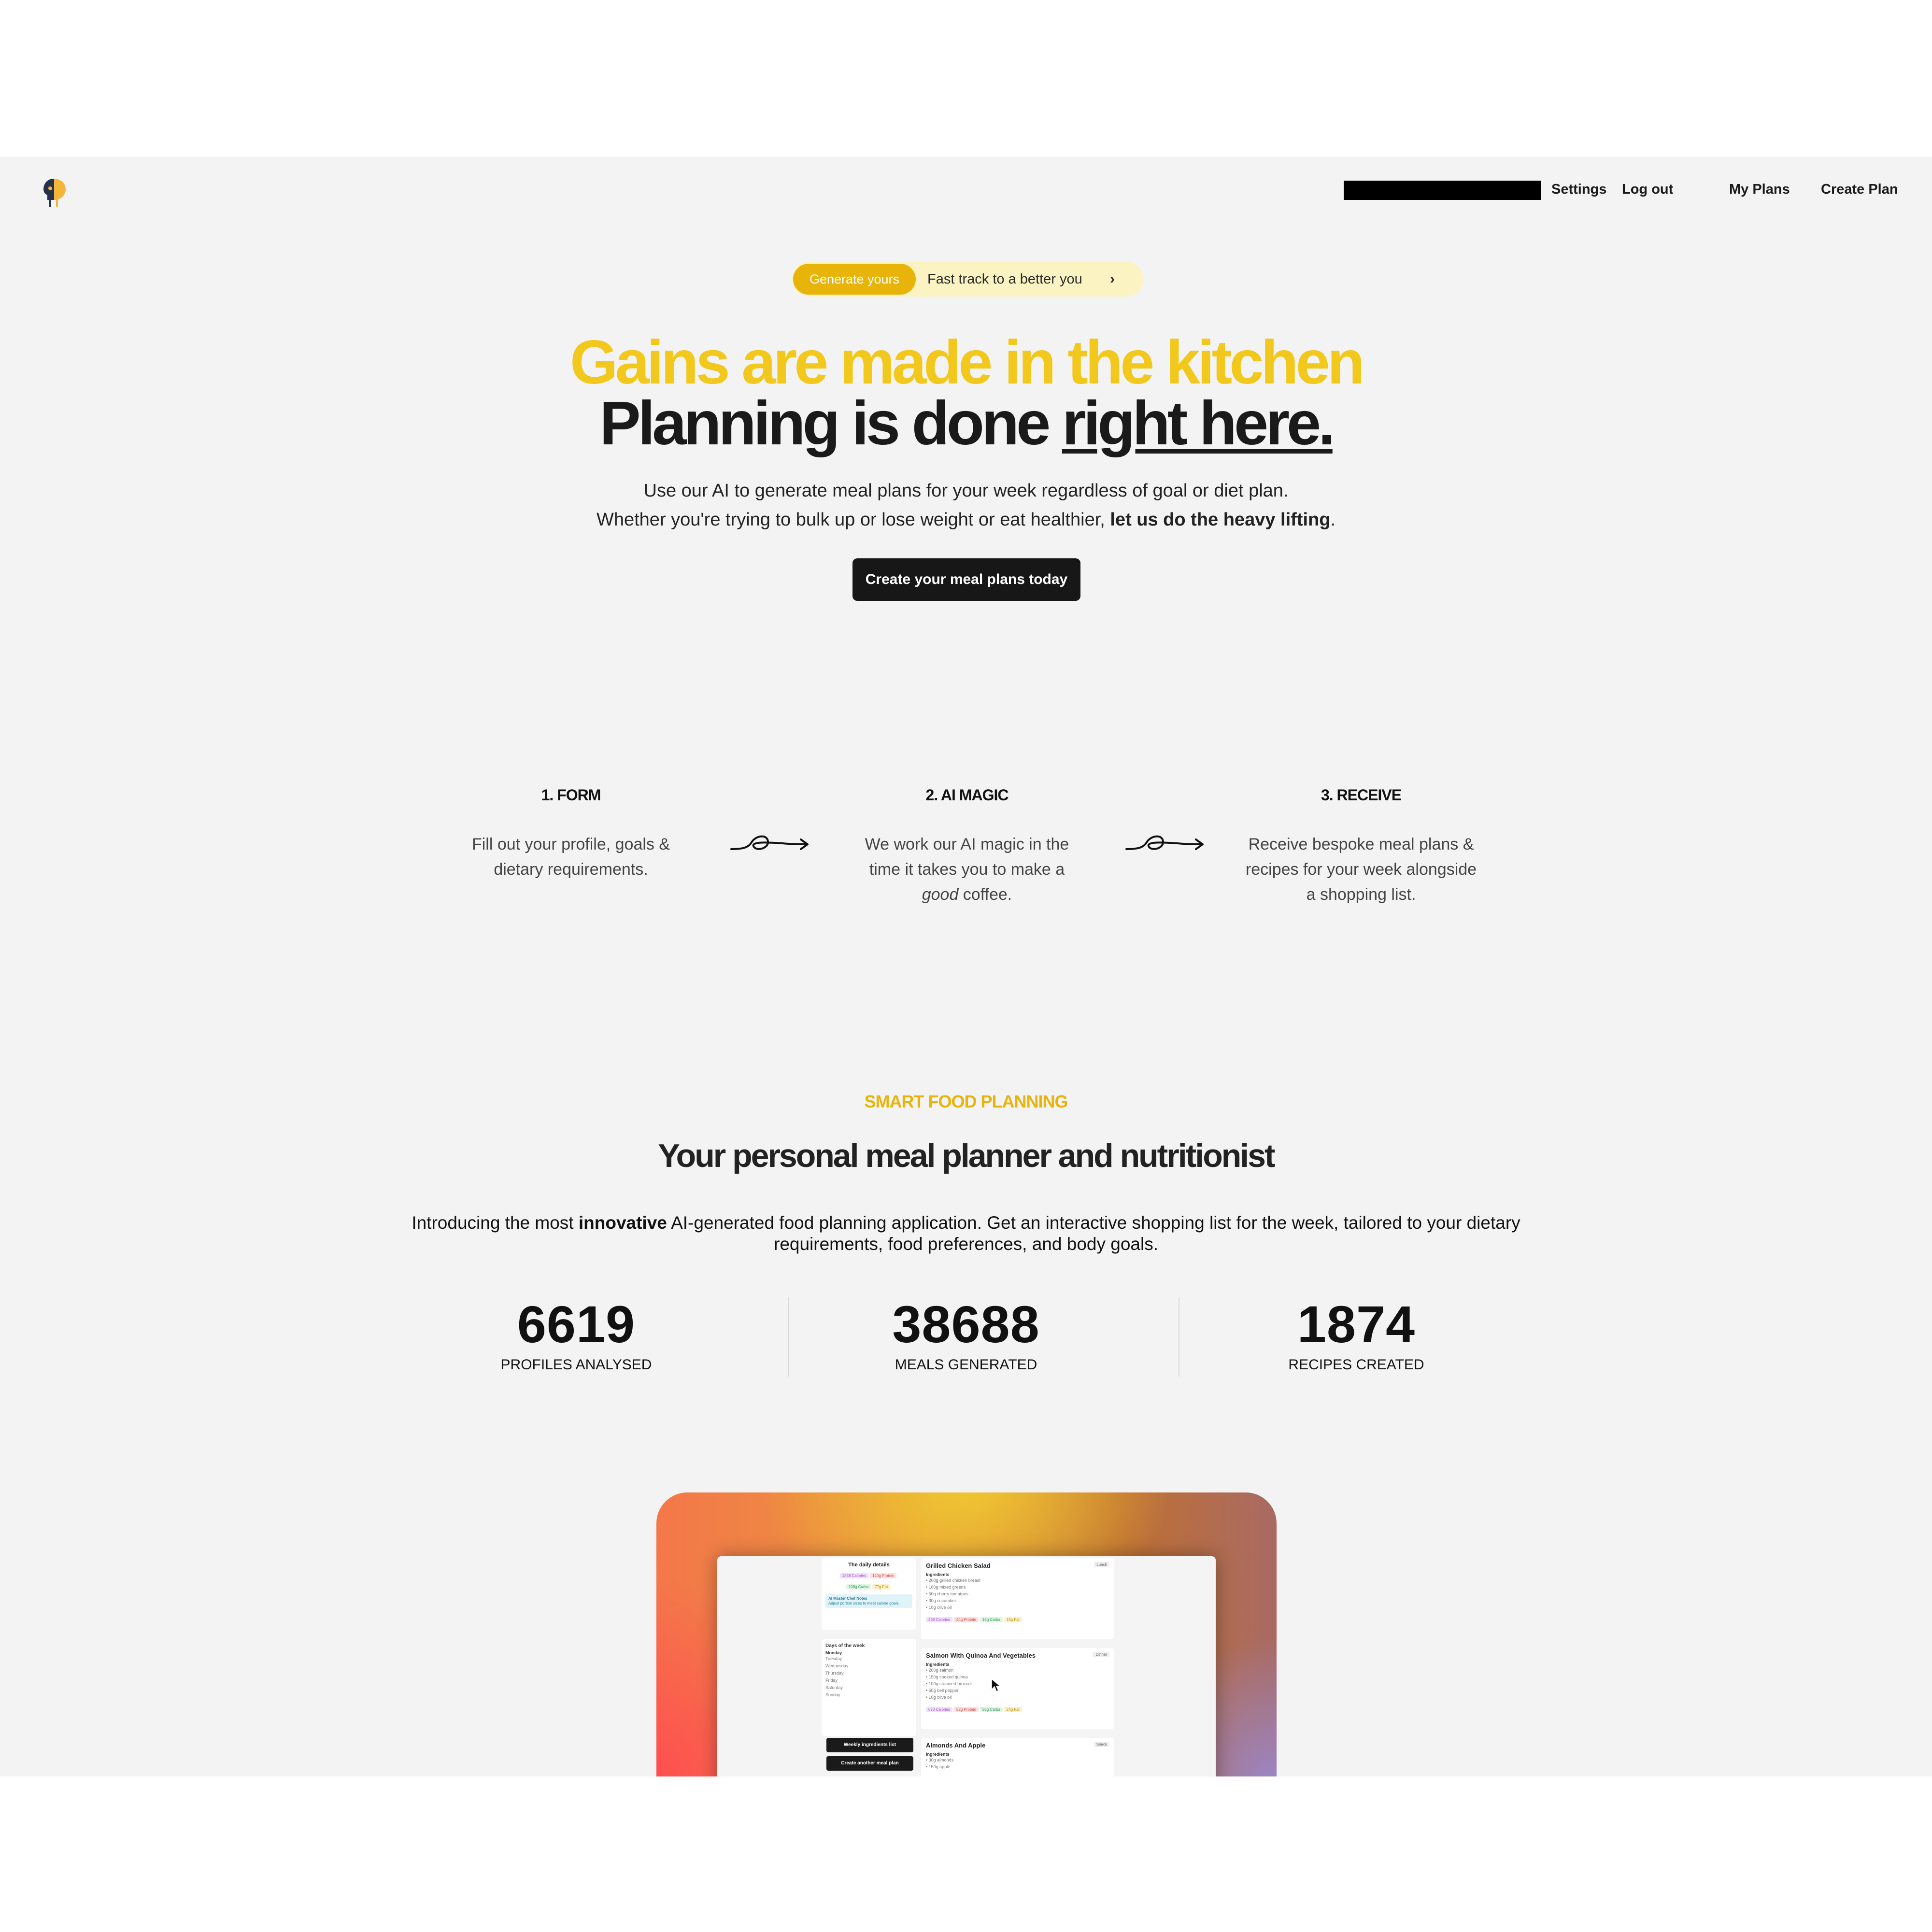 This screenshot has height=1932, width=1932. Describe the element at coordinates (845, 1645) in the screenshot. I see `days-title: Days of the week` at that location.